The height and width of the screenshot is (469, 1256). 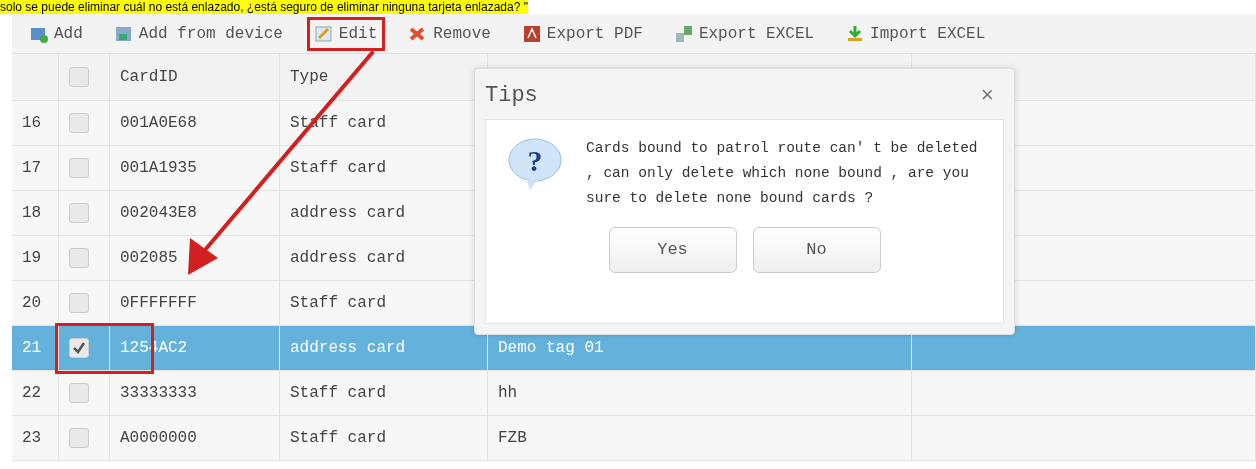 What do you see at coordinates (683, 33) in the screenshot?
I see `spreadsheet-icon` at bounding box center [683, 33].